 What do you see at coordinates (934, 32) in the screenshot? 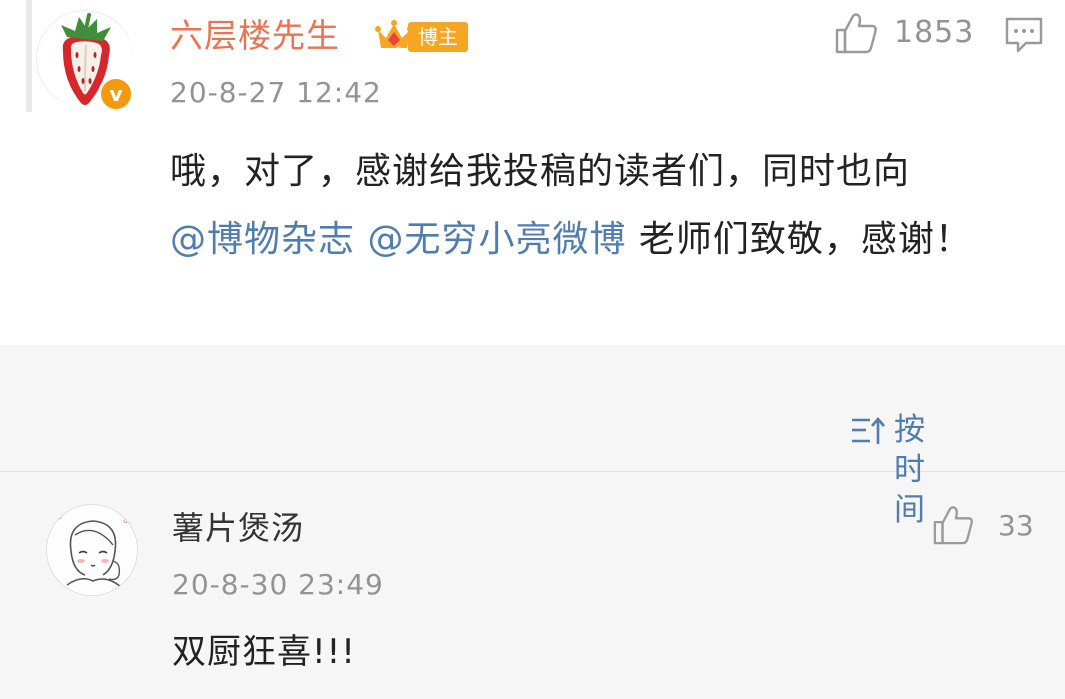
I see `post-like-count: 1853` at bounding box center [934, 32].